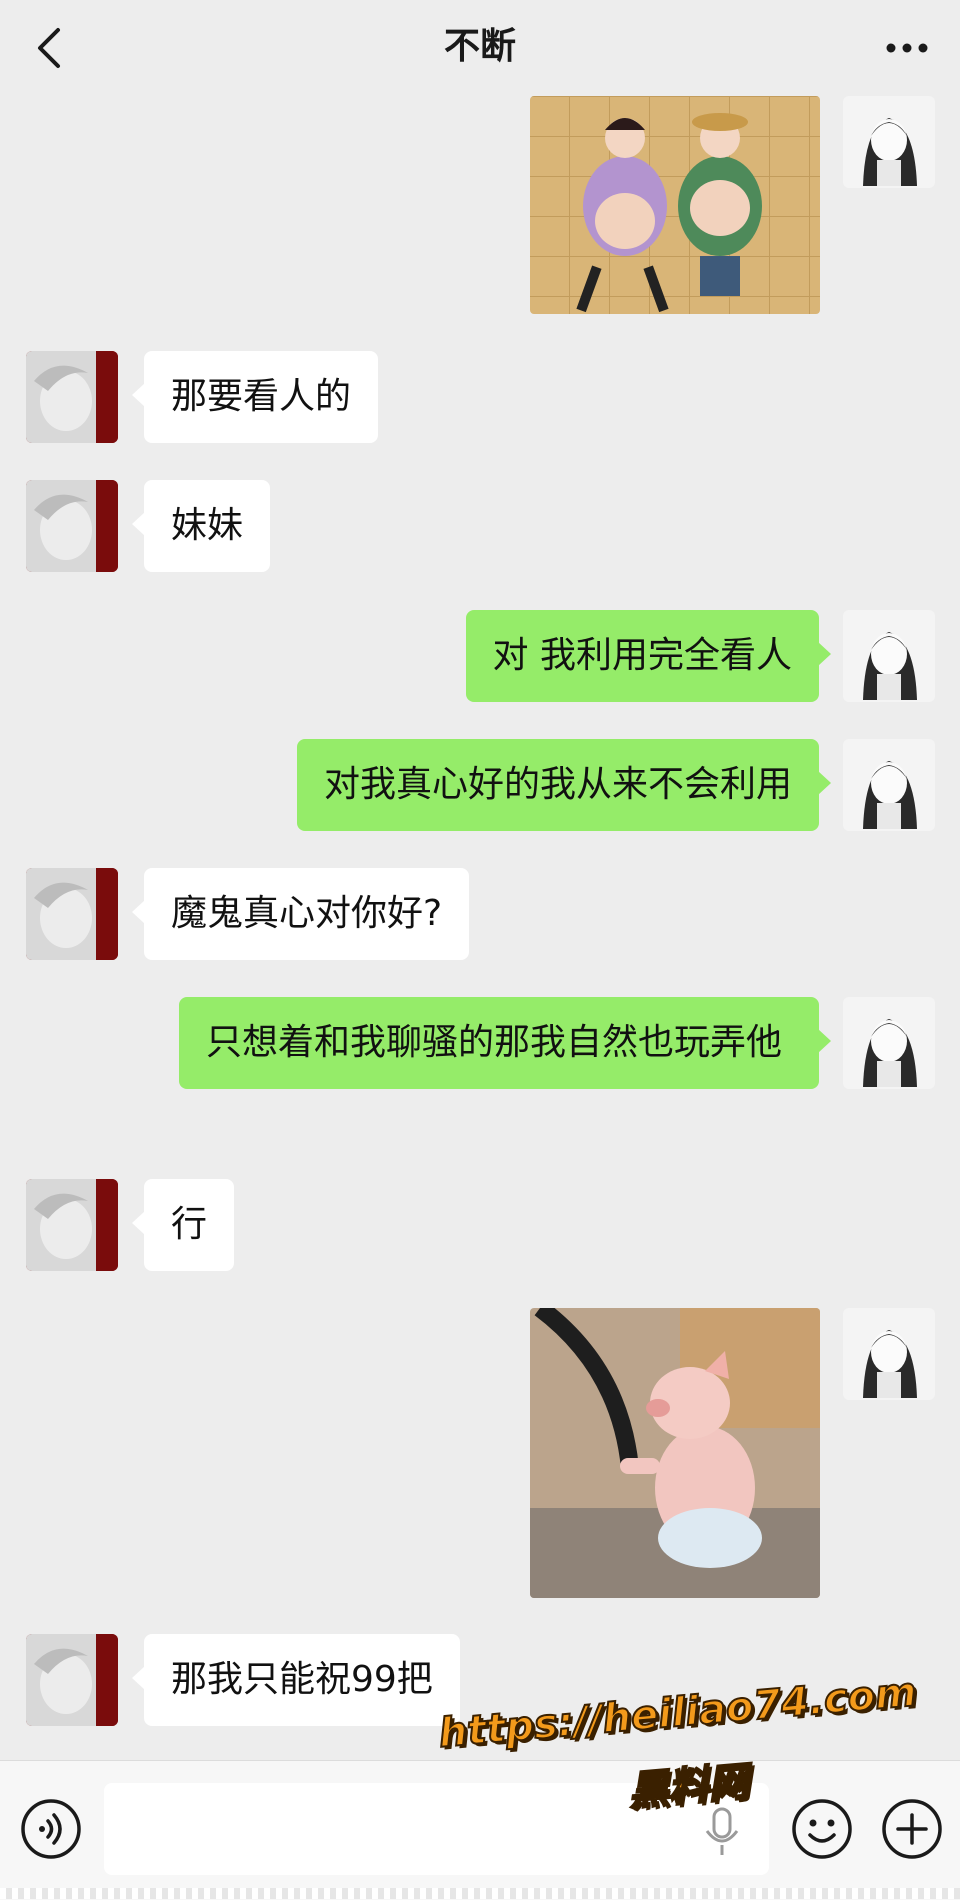  I want to click on two-chubby-cartoon-kids-lying-on-floor-icon, so click(675, 205).